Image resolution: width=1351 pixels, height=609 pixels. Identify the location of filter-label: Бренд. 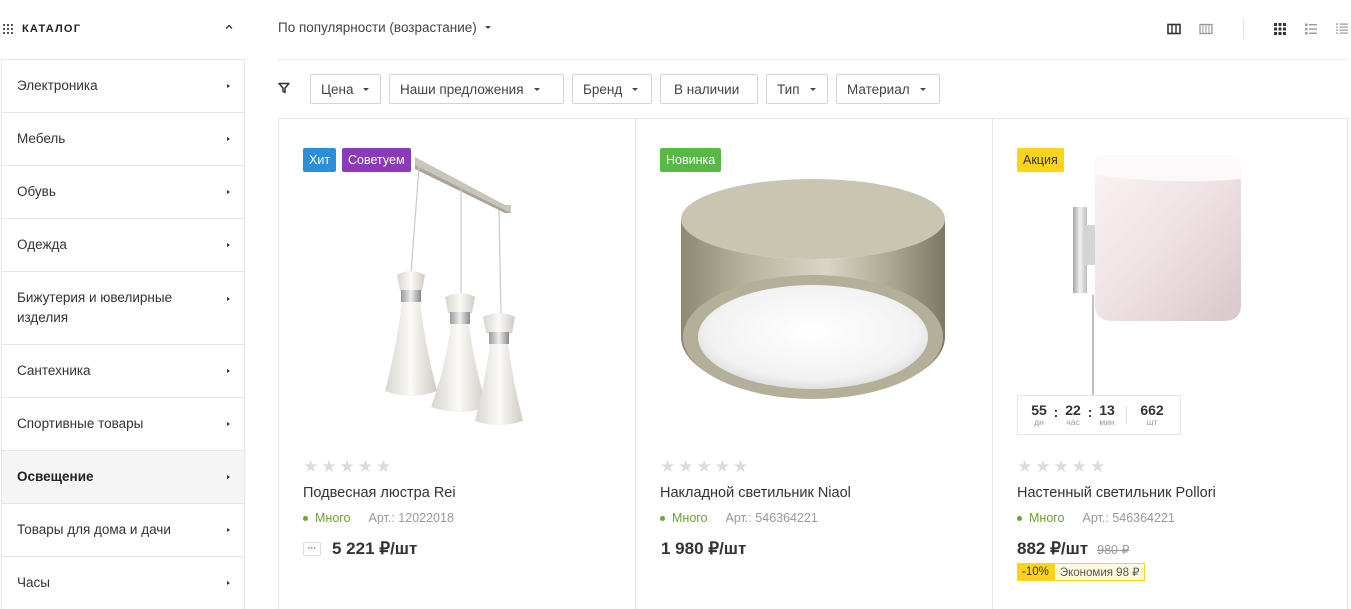
(603, 89).